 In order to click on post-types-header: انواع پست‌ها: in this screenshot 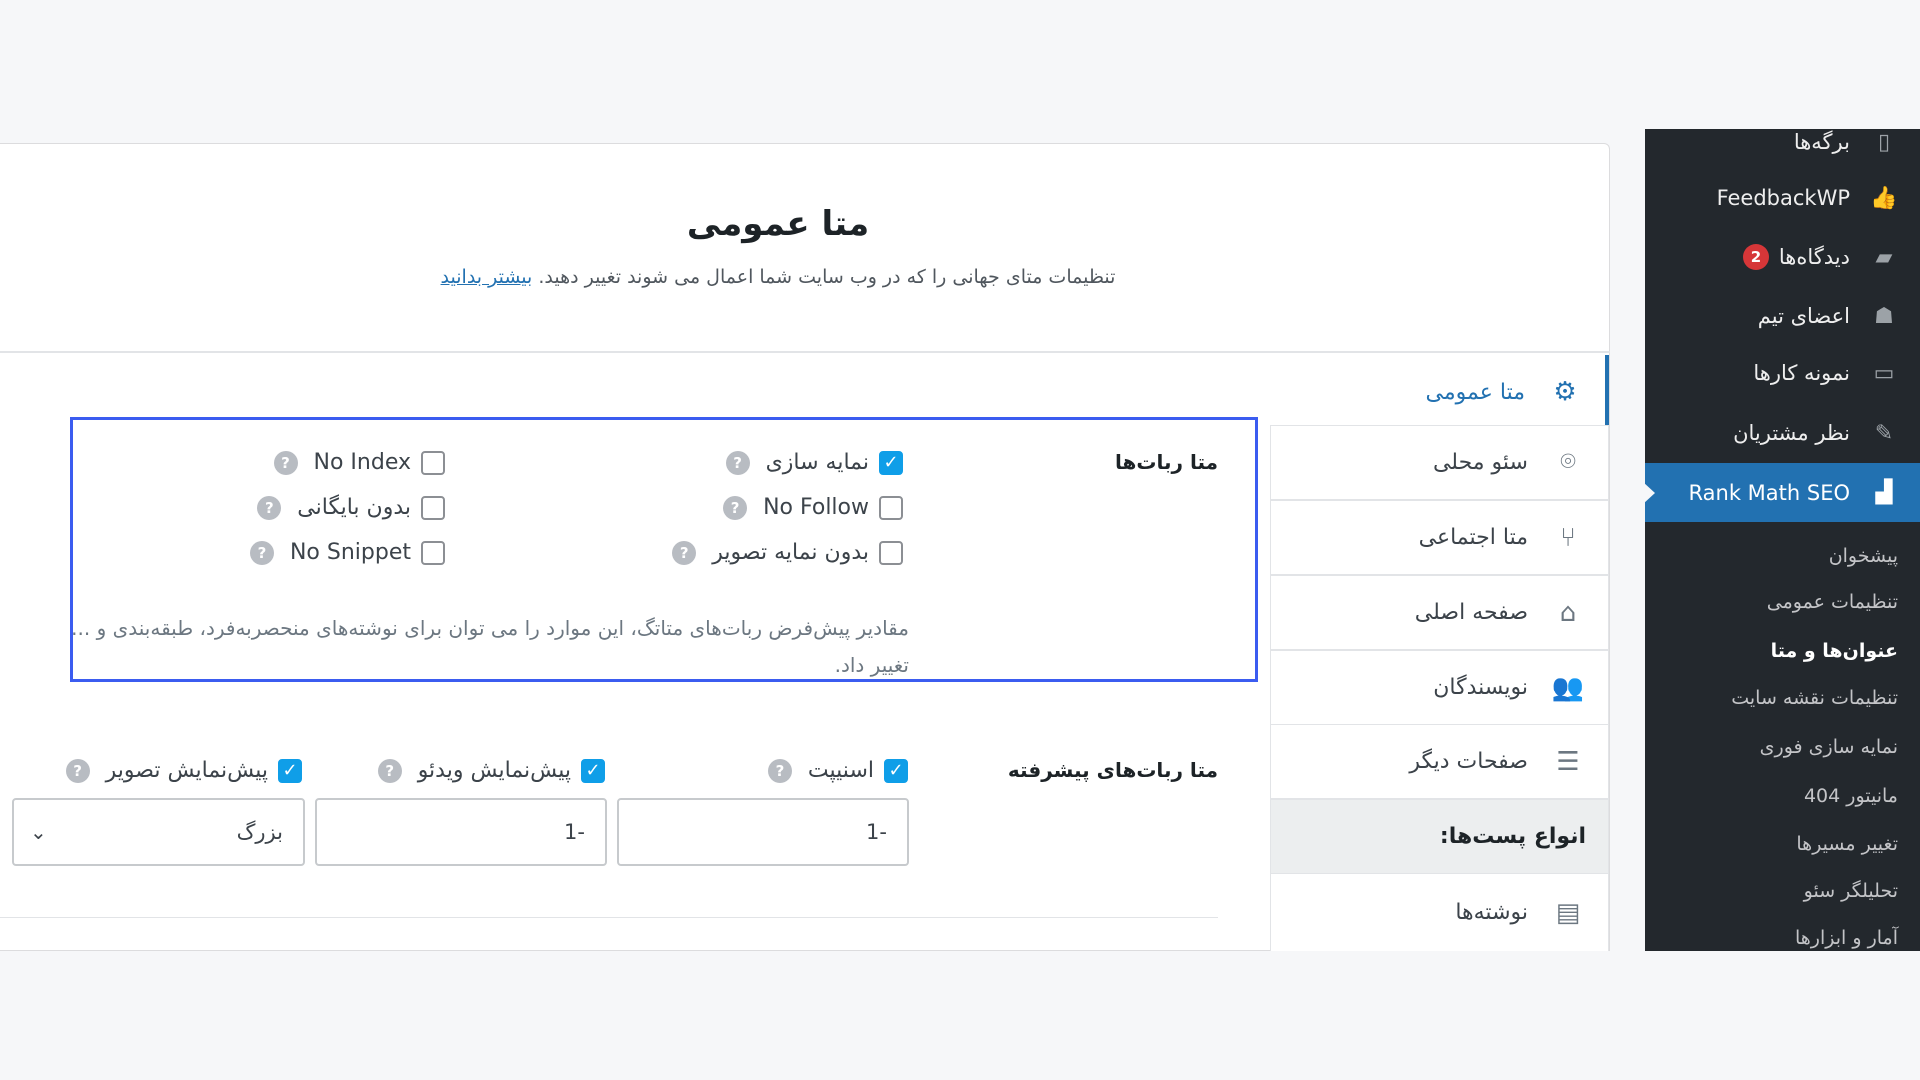, I will do `click(1439, 836)`.